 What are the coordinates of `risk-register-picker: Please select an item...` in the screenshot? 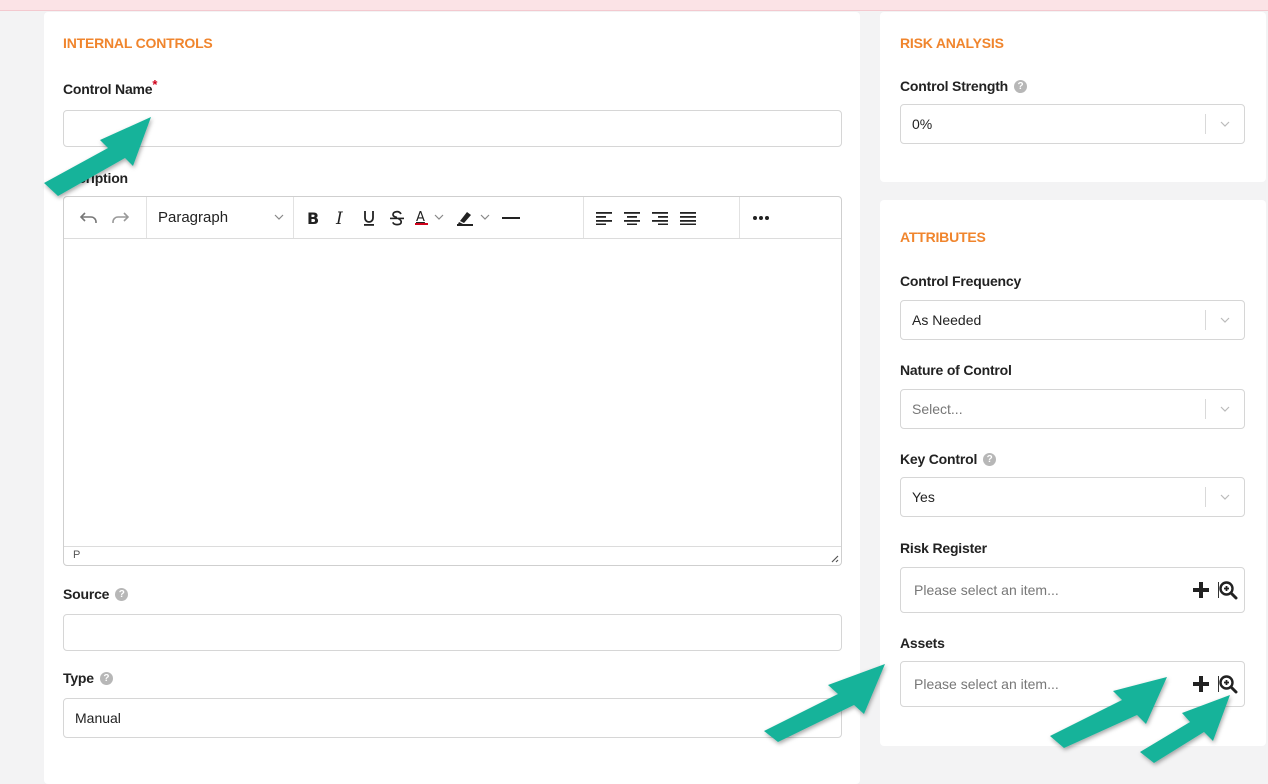 It's located at (1072, 590).